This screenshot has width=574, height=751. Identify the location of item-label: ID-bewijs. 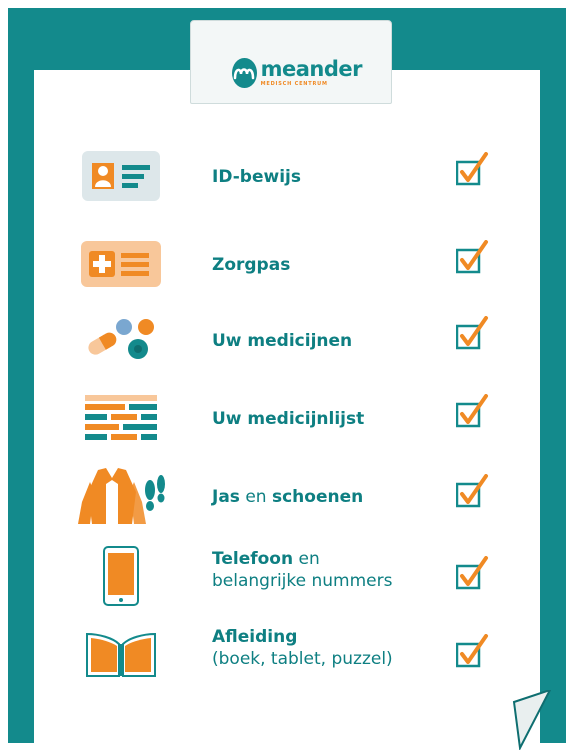
(256, 177).